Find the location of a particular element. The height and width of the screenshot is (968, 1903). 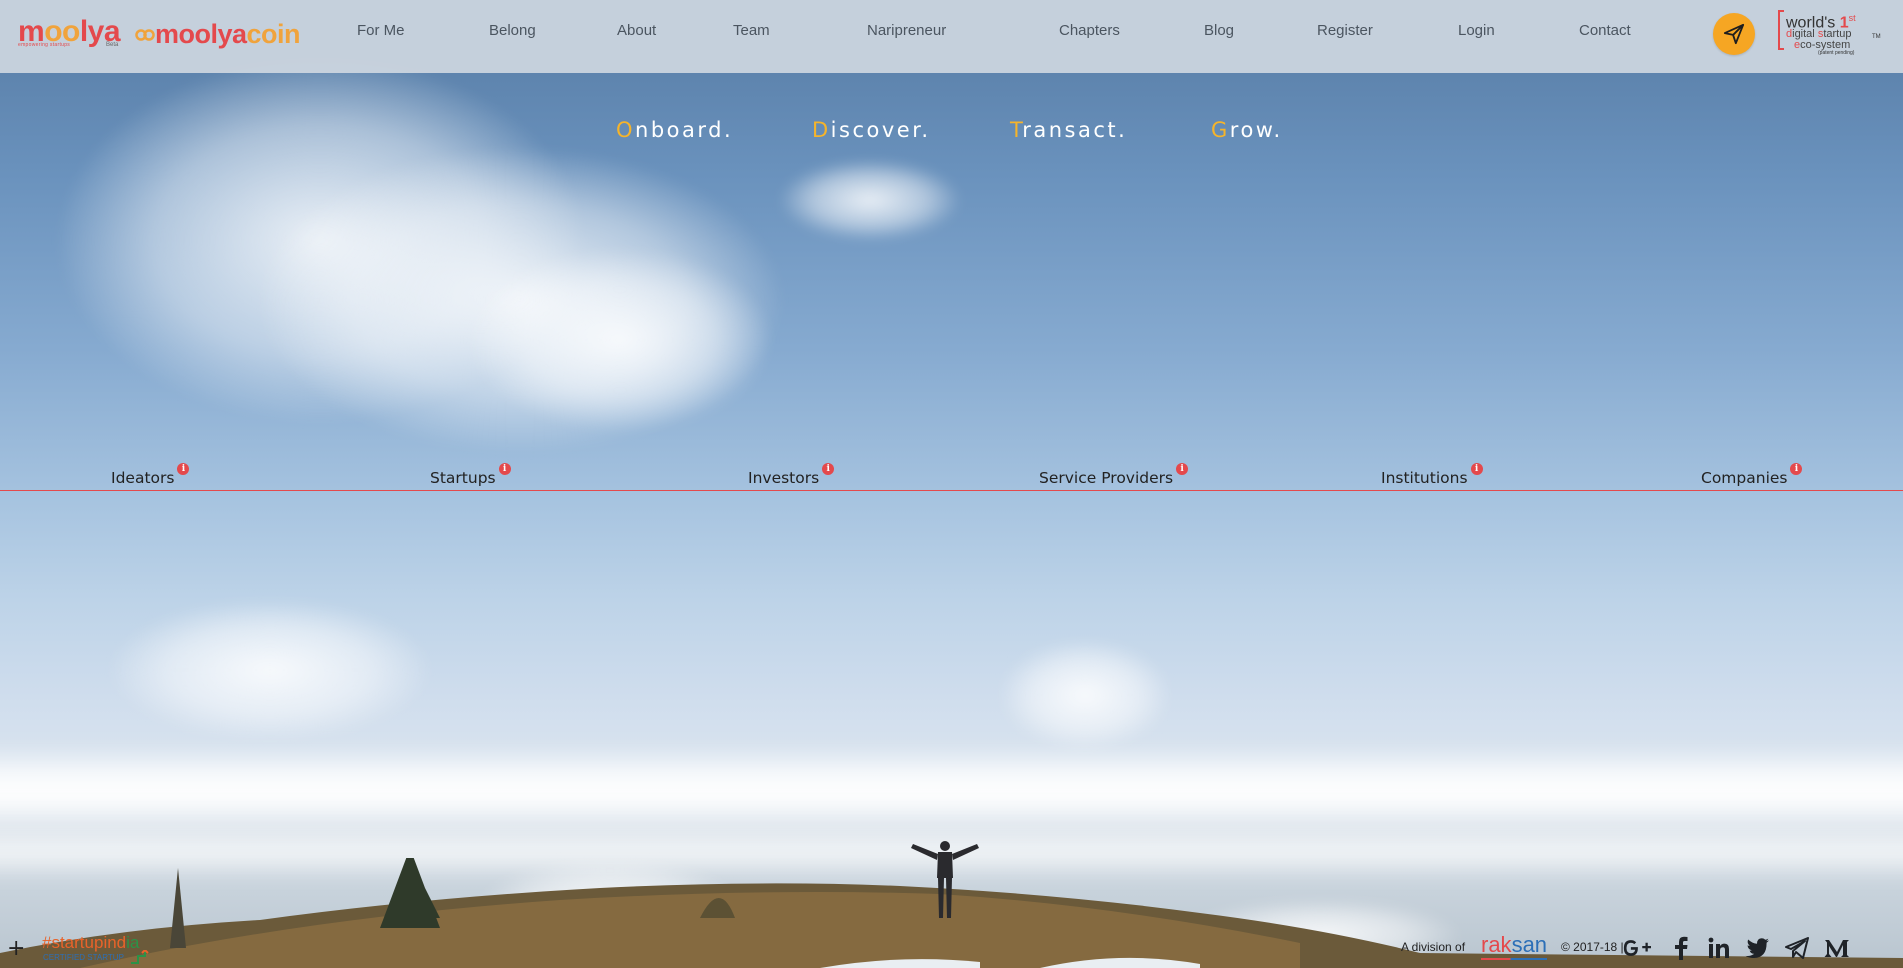

motto-initial: O is located at coordinates (626, 130).